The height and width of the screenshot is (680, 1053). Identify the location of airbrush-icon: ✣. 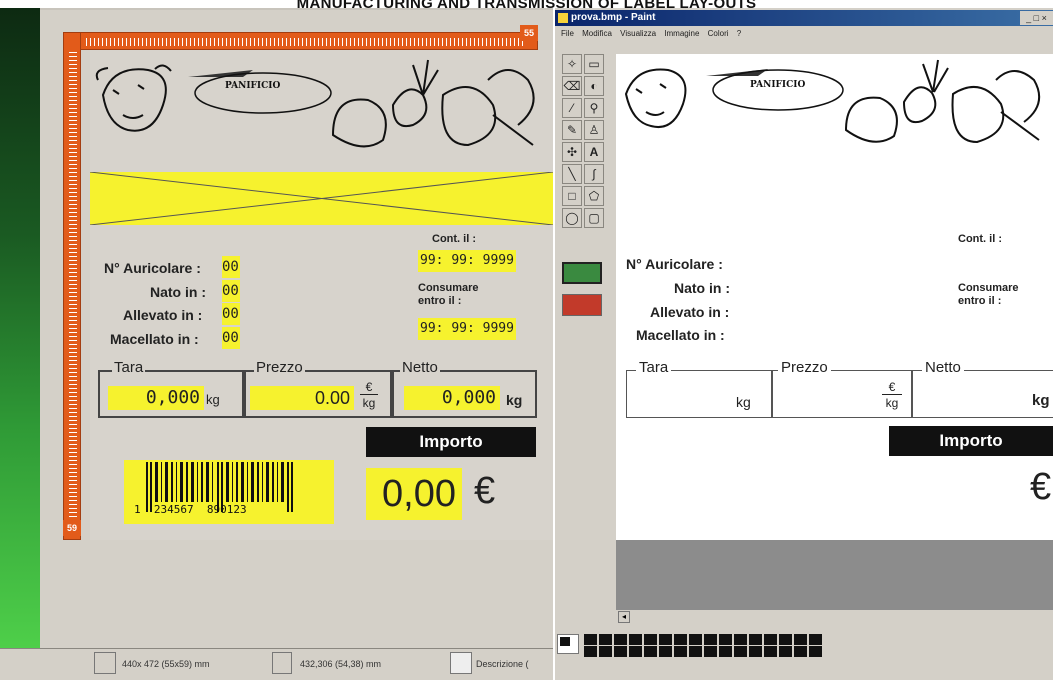
(572, 152).